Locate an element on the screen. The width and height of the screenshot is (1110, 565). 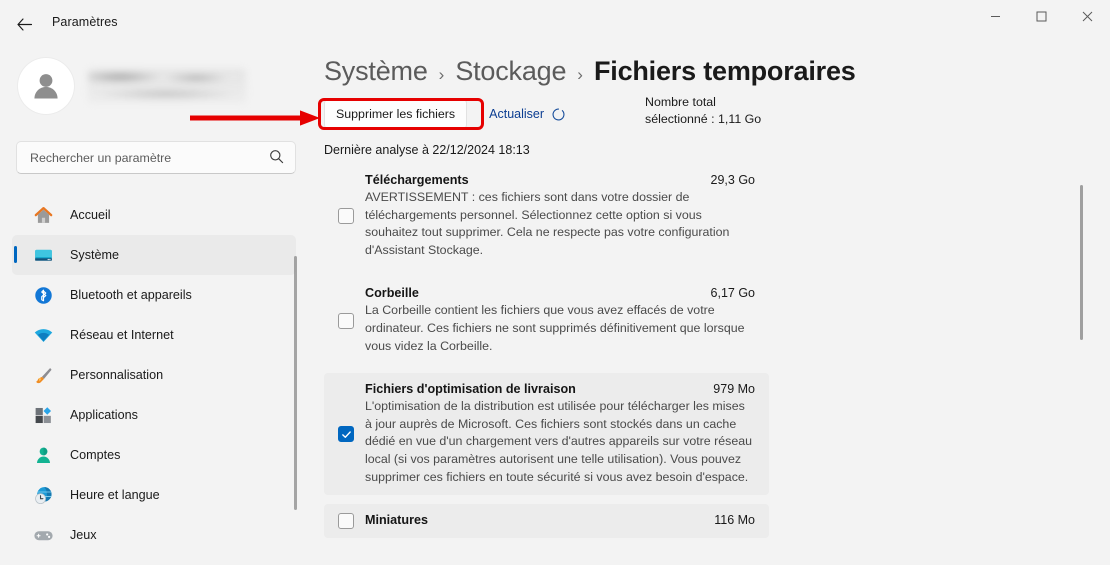
sidebar-item-heure-langue: Heure et langue is located at coordinates (154, 495).